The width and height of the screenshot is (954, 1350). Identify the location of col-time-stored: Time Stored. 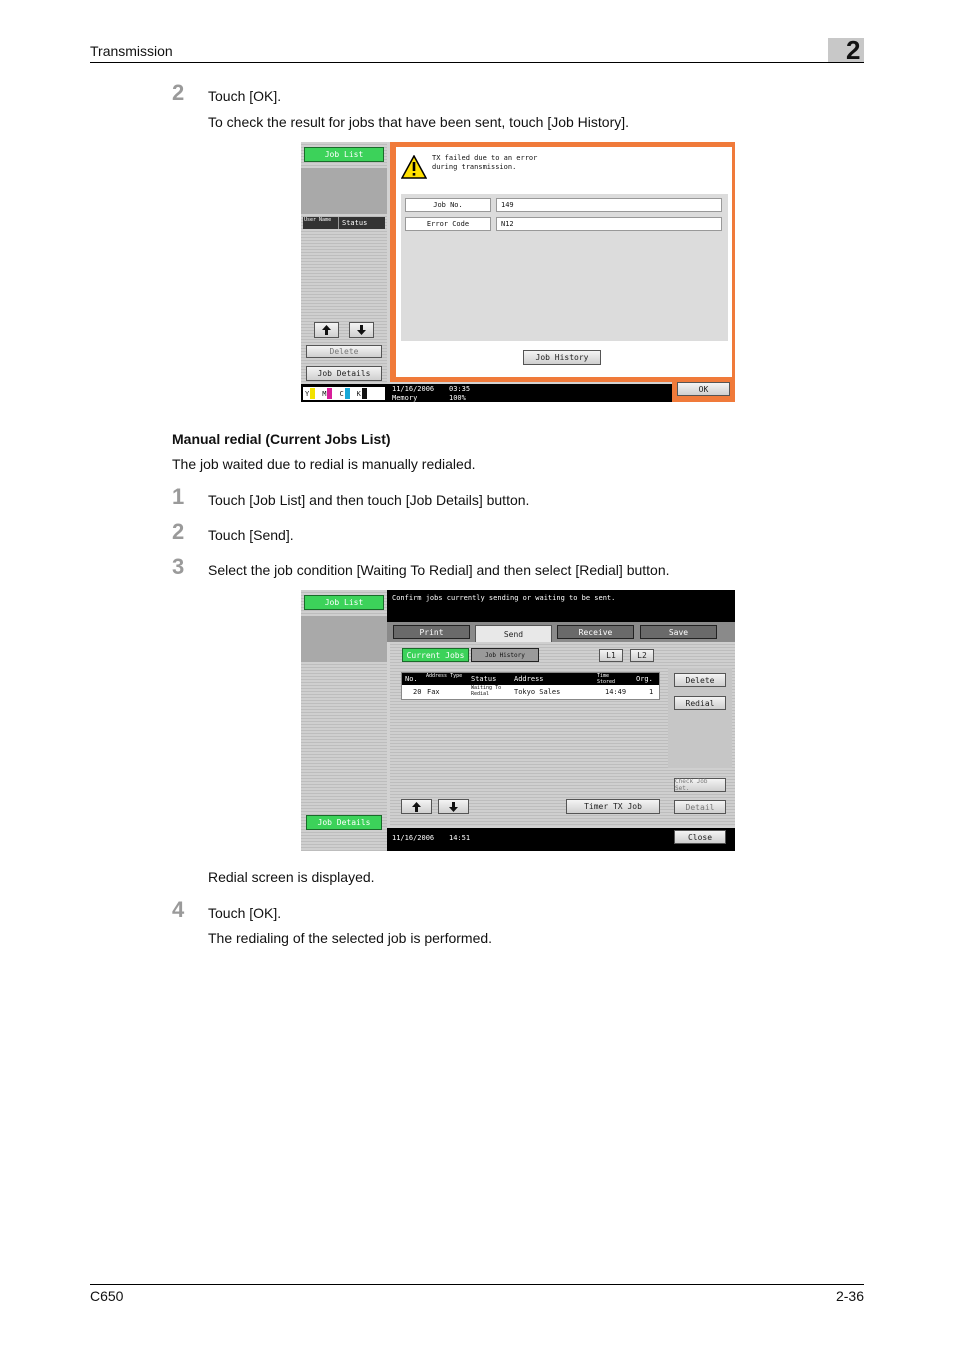
(606, 679).